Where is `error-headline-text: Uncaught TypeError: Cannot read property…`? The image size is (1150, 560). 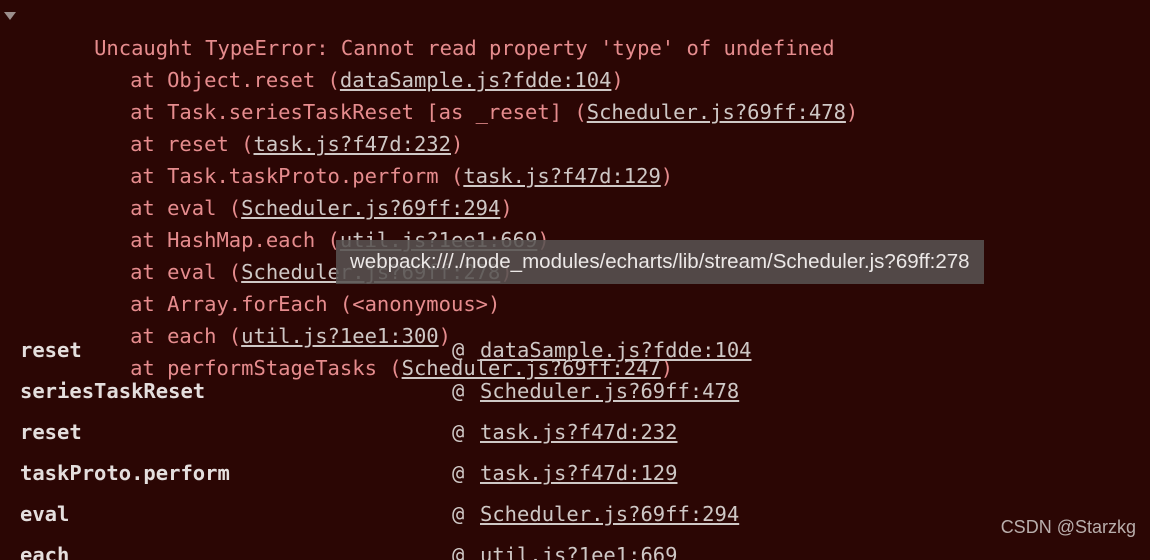 error-headline-text: Uncaught TypeError: Cannot read property… is located at coordinates (464, 48).